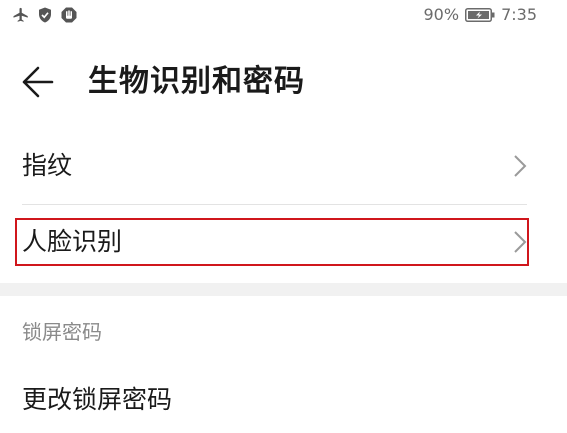  Describe the element at coordinates (519, 14) in the screenshot. I see `clock: 7:35` at that location.